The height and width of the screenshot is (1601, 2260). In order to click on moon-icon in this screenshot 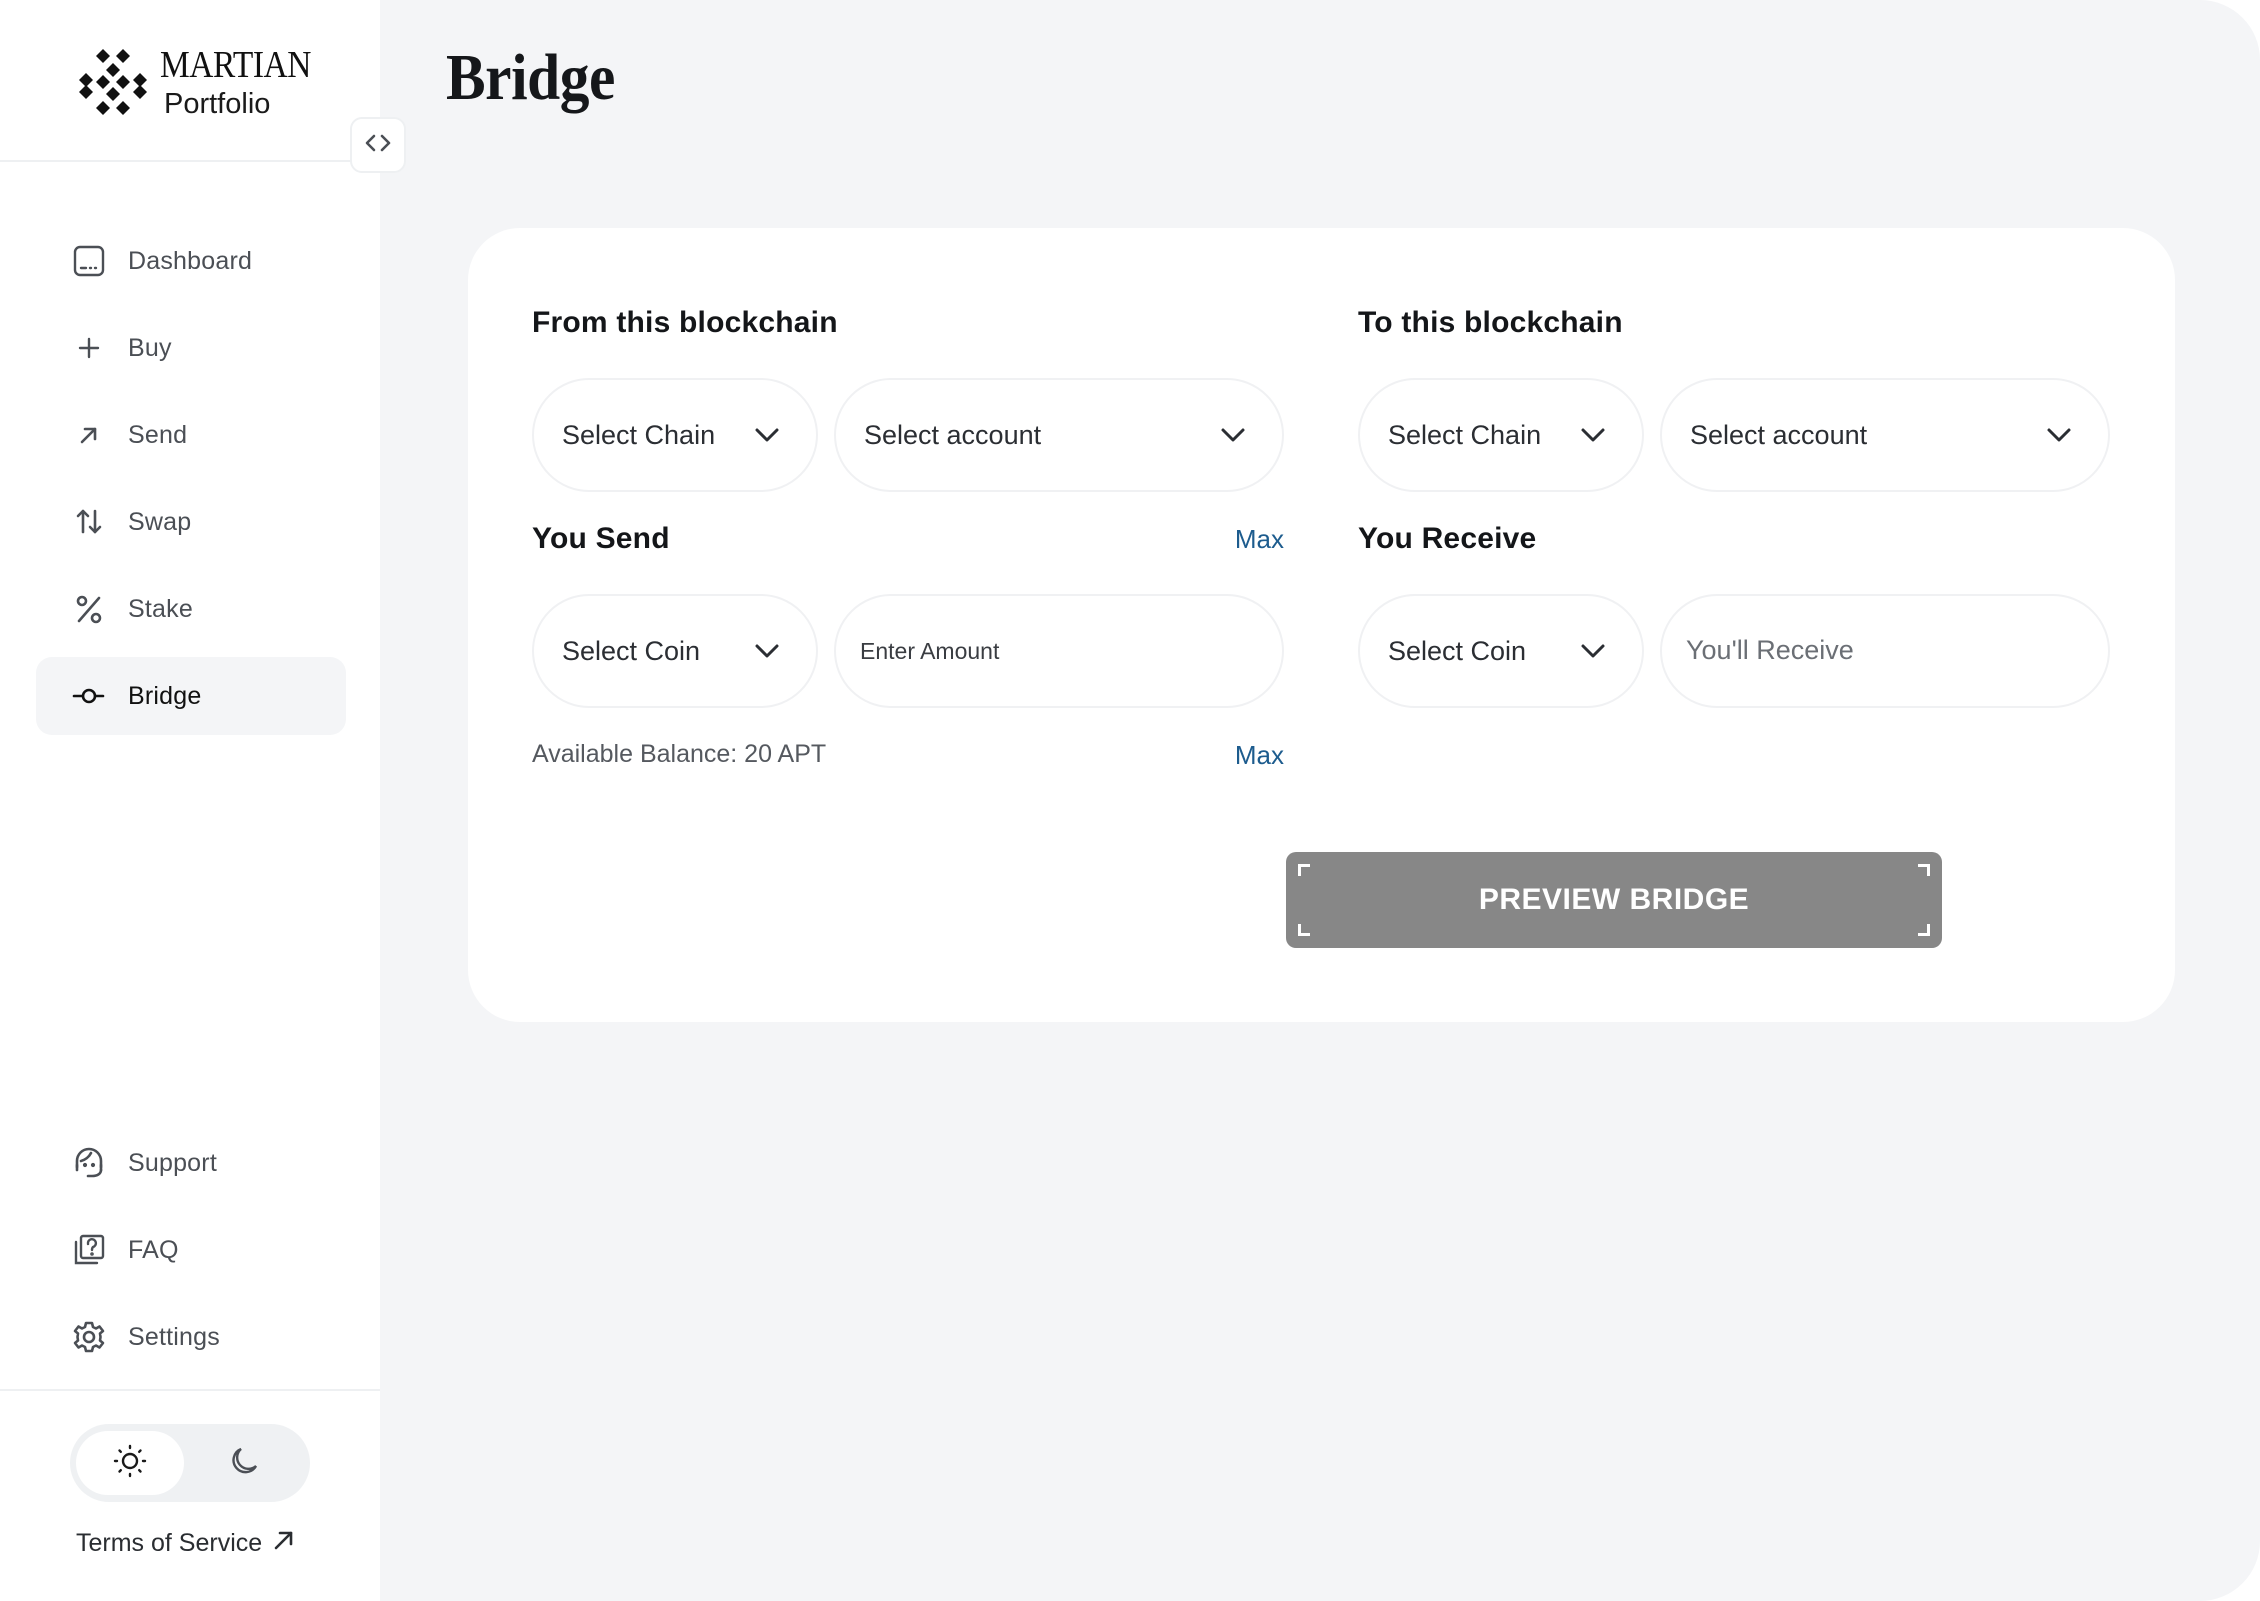, I will do `click(244, 1463)`.